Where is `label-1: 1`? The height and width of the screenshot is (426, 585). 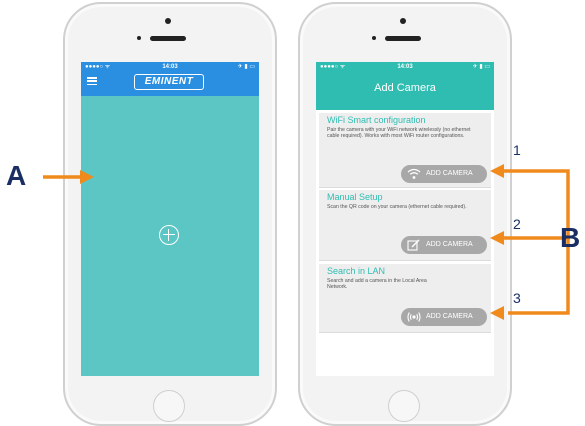
label-1: 1 is located at coordinates (517, 150).